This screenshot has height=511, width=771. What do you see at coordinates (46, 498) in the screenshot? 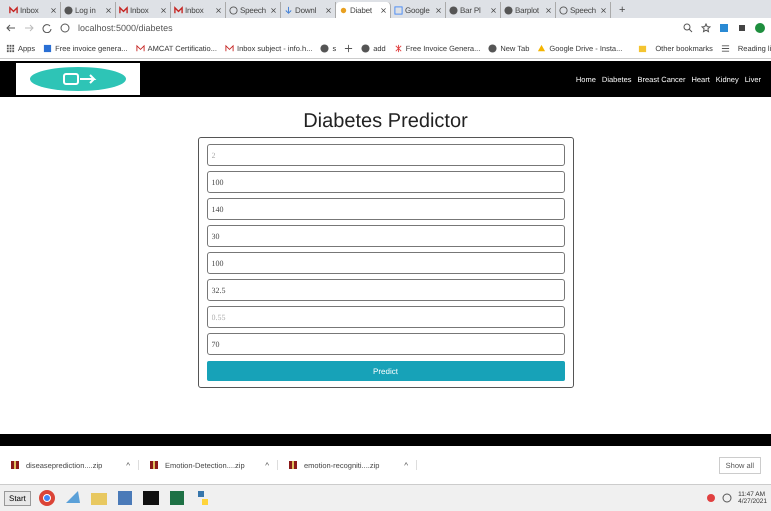
I see `chrome-icon` at bounding box center [46, 498].